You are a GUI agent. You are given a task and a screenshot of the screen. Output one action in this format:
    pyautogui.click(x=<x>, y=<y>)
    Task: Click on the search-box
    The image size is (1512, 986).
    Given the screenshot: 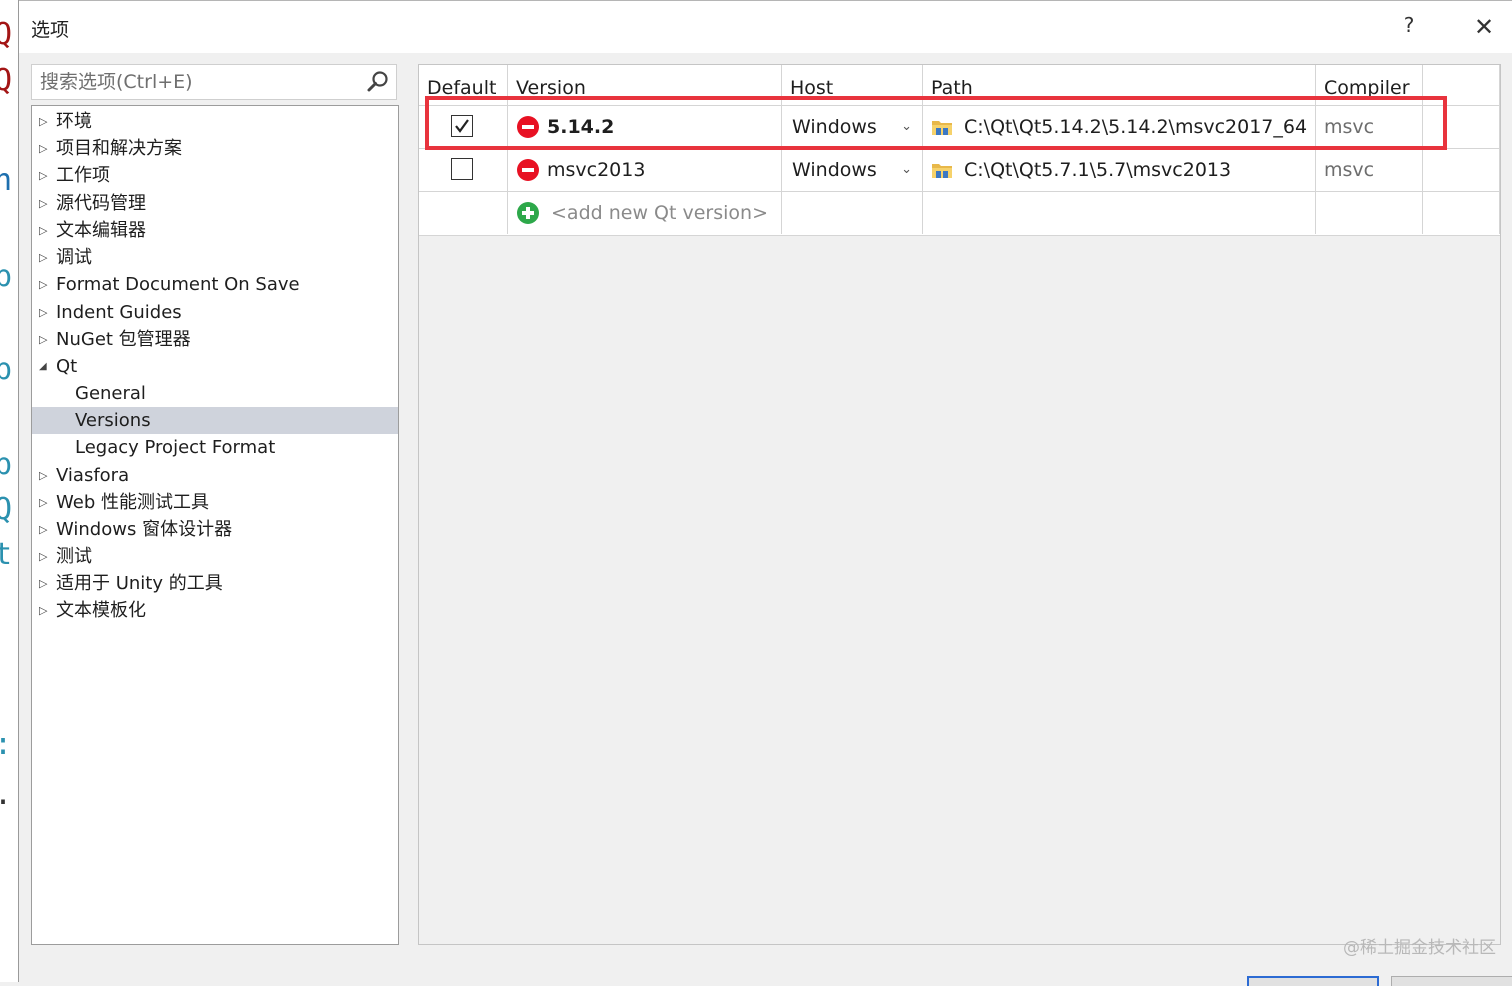 What is the action you would take?
    pyautogui.click(x=214, y=82)
    